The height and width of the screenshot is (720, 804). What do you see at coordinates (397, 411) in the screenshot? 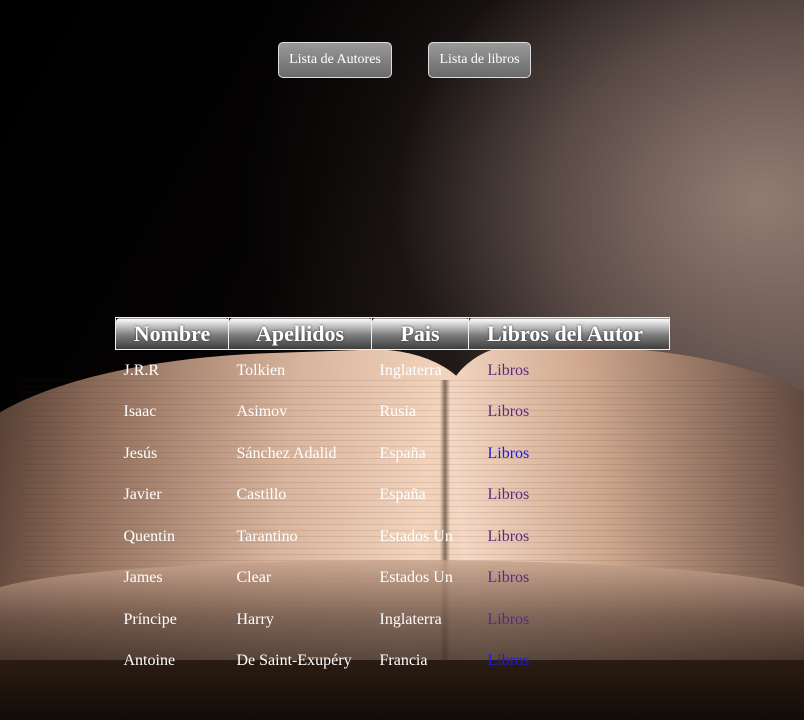
I see `cell-pais: Rusia` at bounding box center [397, 411].